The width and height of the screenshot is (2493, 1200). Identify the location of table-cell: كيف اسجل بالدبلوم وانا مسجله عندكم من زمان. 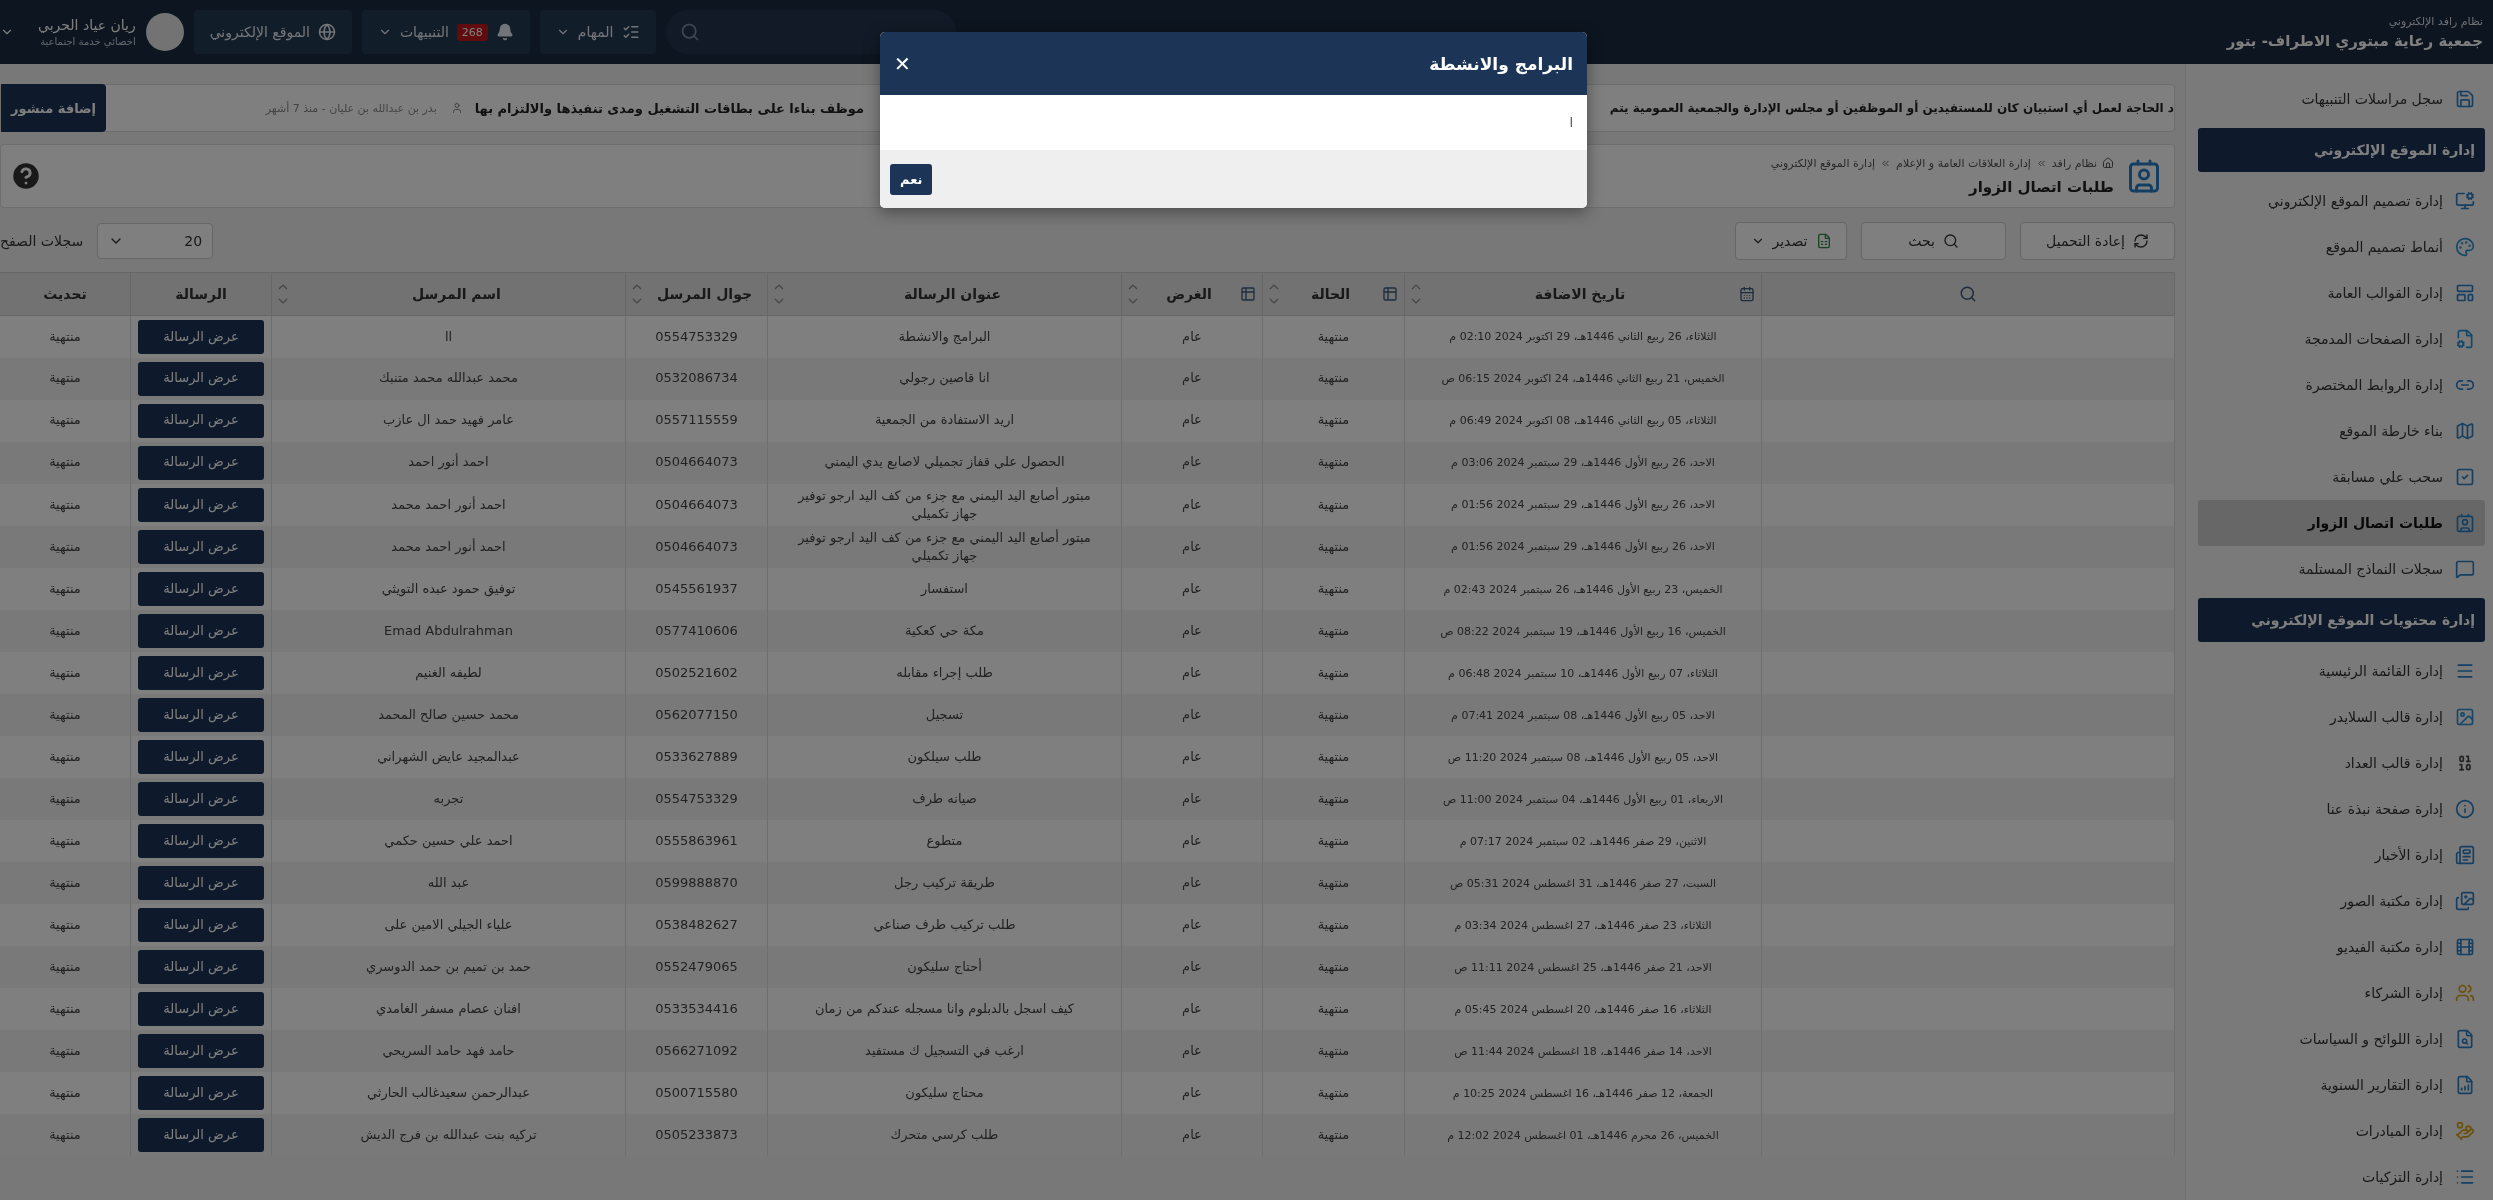
(944, 1009).